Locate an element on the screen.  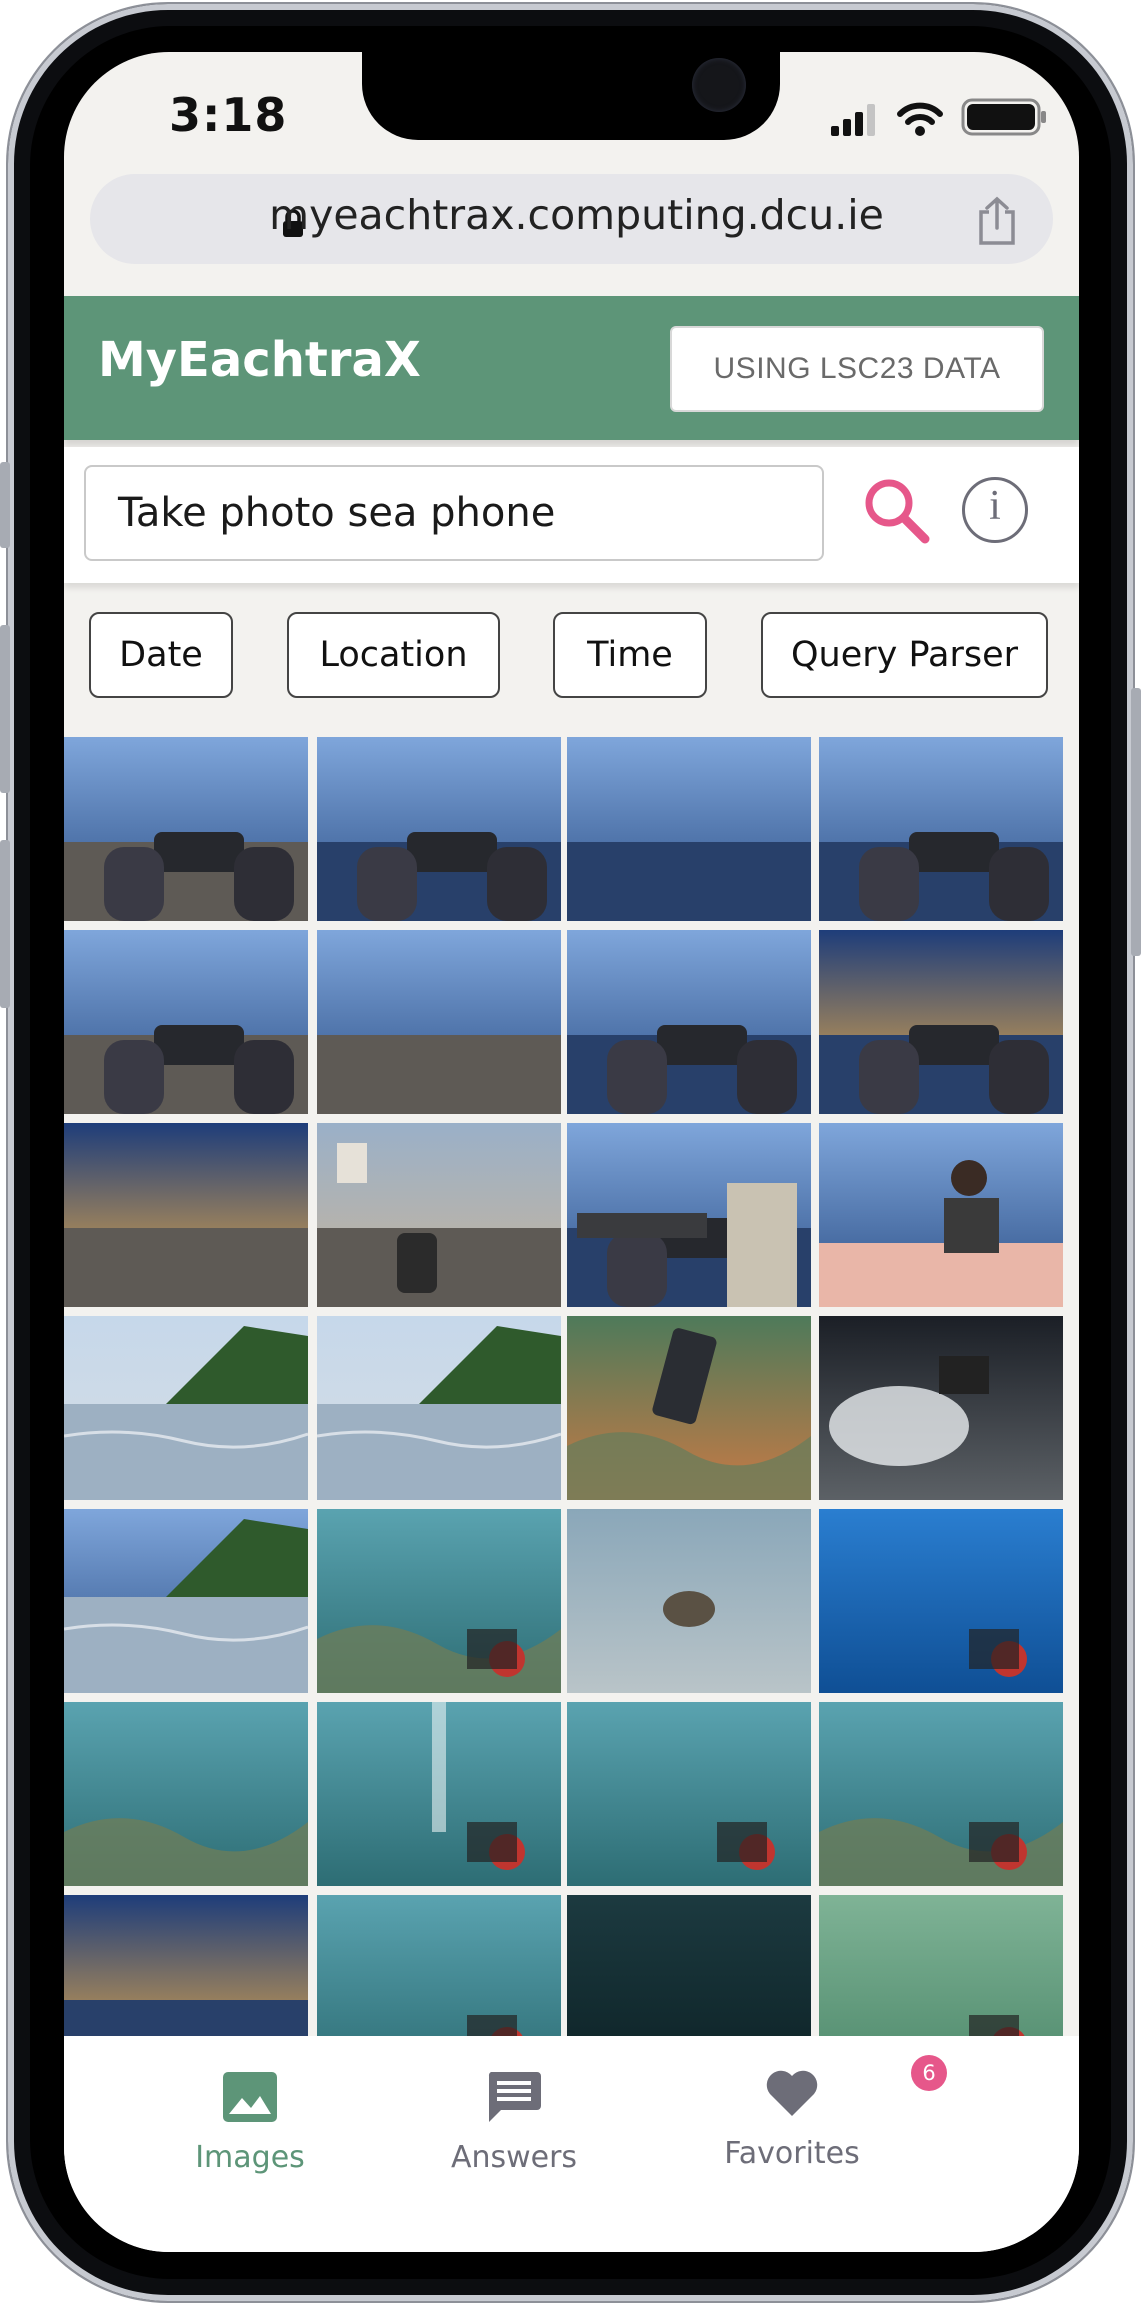
tab-answers-label: Answers is located at coordinates (514, 2157).